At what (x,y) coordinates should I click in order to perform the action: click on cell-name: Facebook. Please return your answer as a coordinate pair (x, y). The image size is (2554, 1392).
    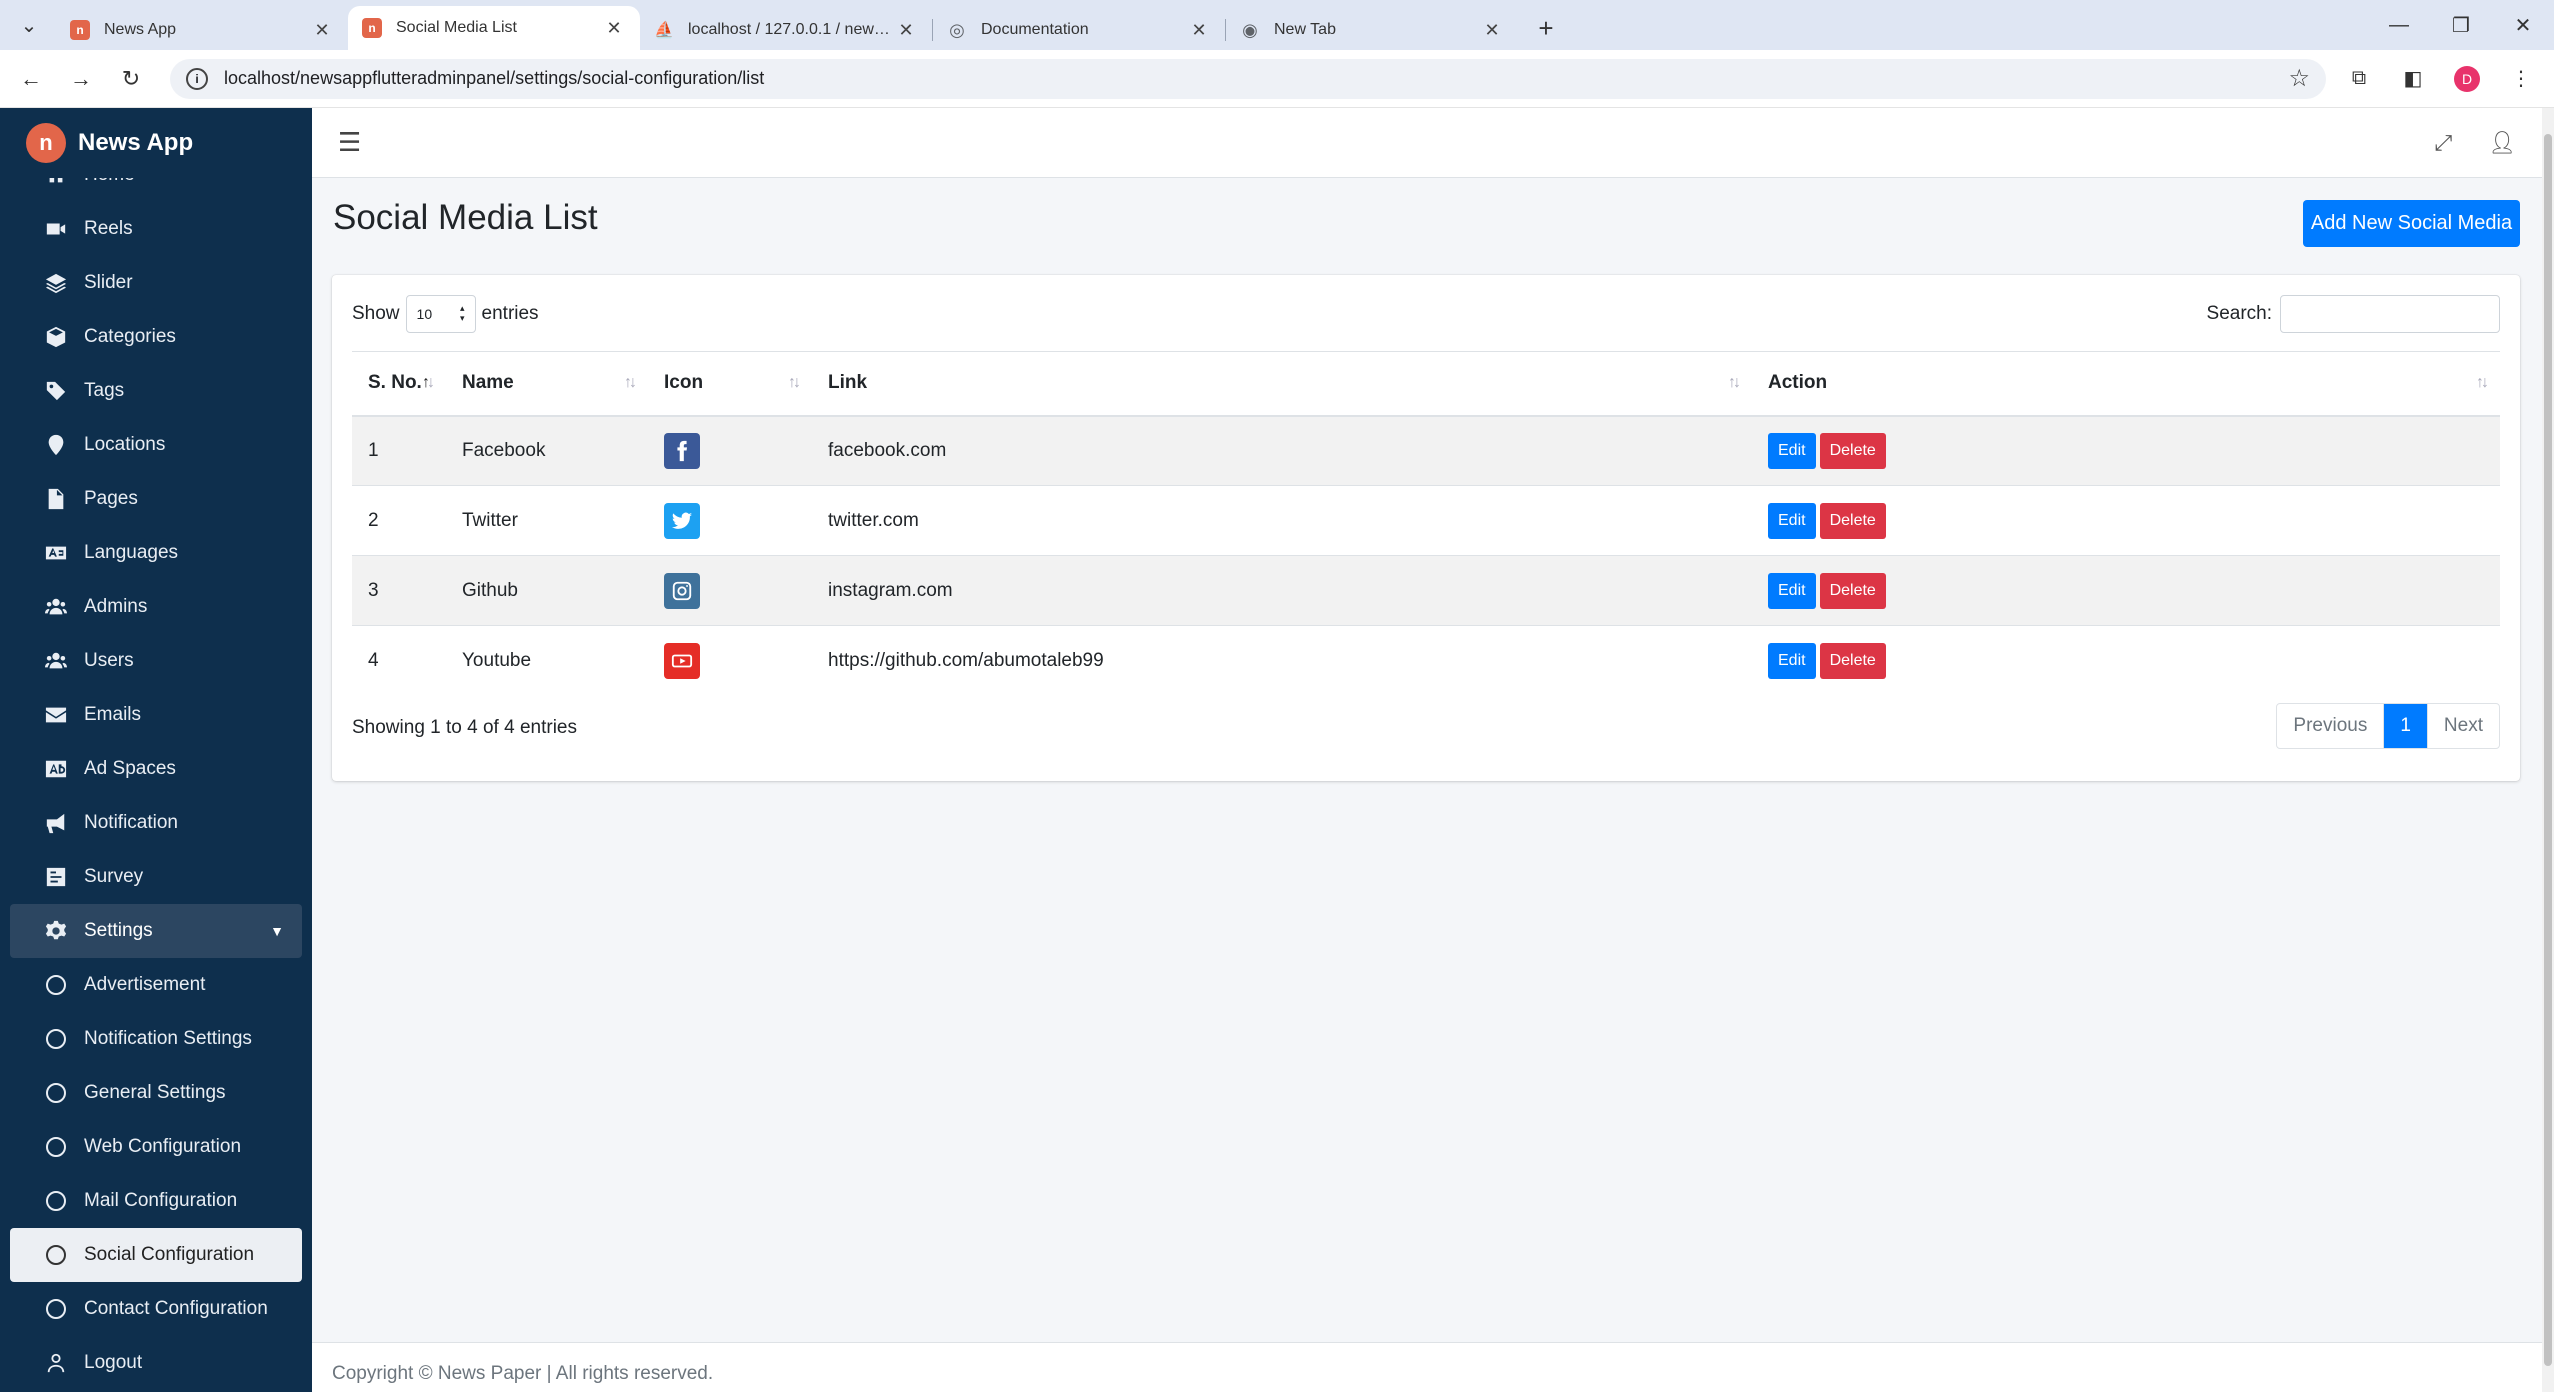
    Looking at the image, I should click on (547, 450).